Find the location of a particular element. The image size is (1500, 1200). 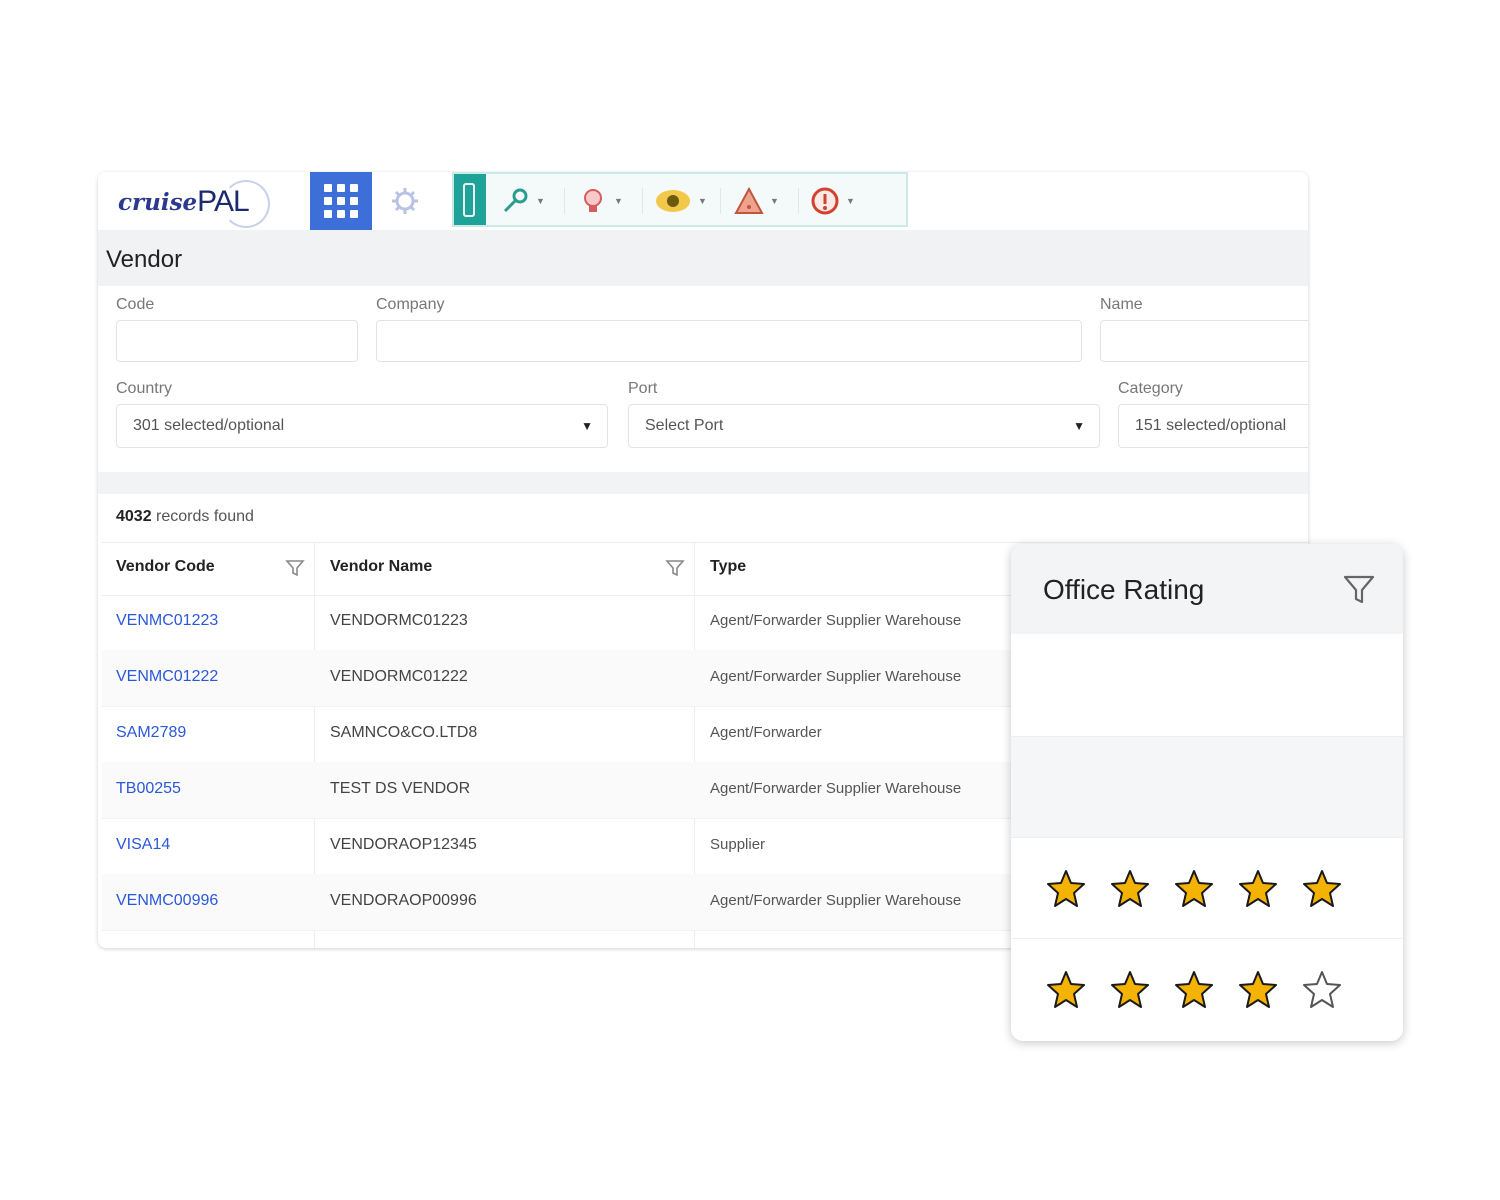

category-select: 151 selected/optional is located at coordinates (1213, 426).